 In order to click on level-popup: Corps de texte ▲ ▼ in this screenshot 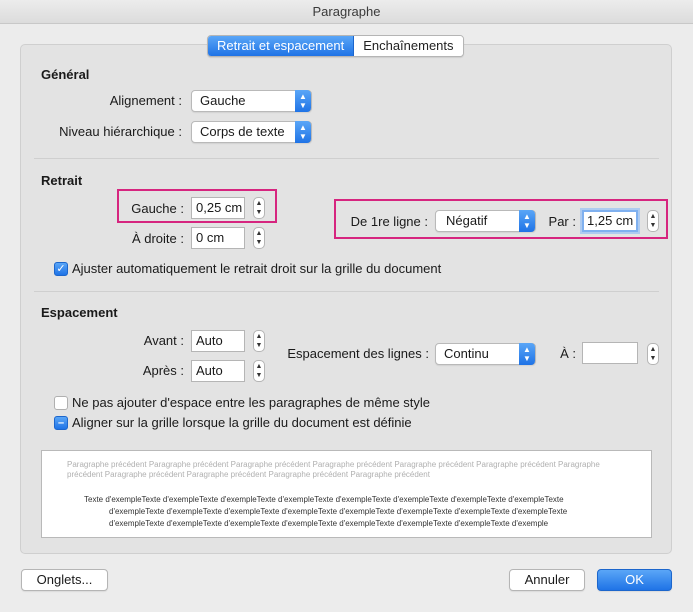, I will do `click(251, 132)`.